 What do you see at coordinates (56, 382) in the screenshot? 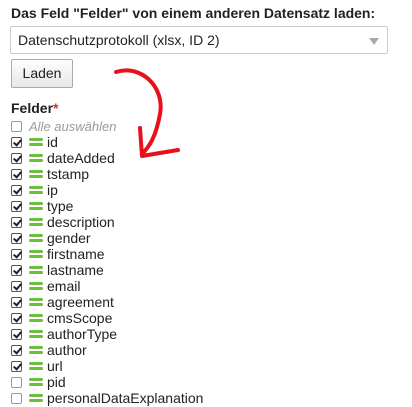
I see `field-label: pid` at bounding box center [56, 382].